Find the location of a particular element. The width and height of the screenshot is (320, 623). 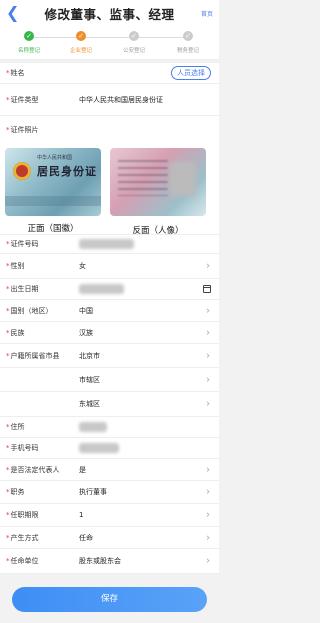

legal-rep-value: 是 is located at coordinates (82, 469).